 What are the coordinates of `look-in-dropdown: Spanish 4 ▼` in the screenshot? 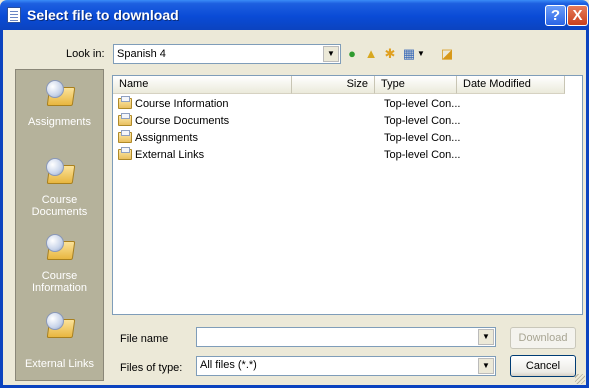 It's located at (227, 54).